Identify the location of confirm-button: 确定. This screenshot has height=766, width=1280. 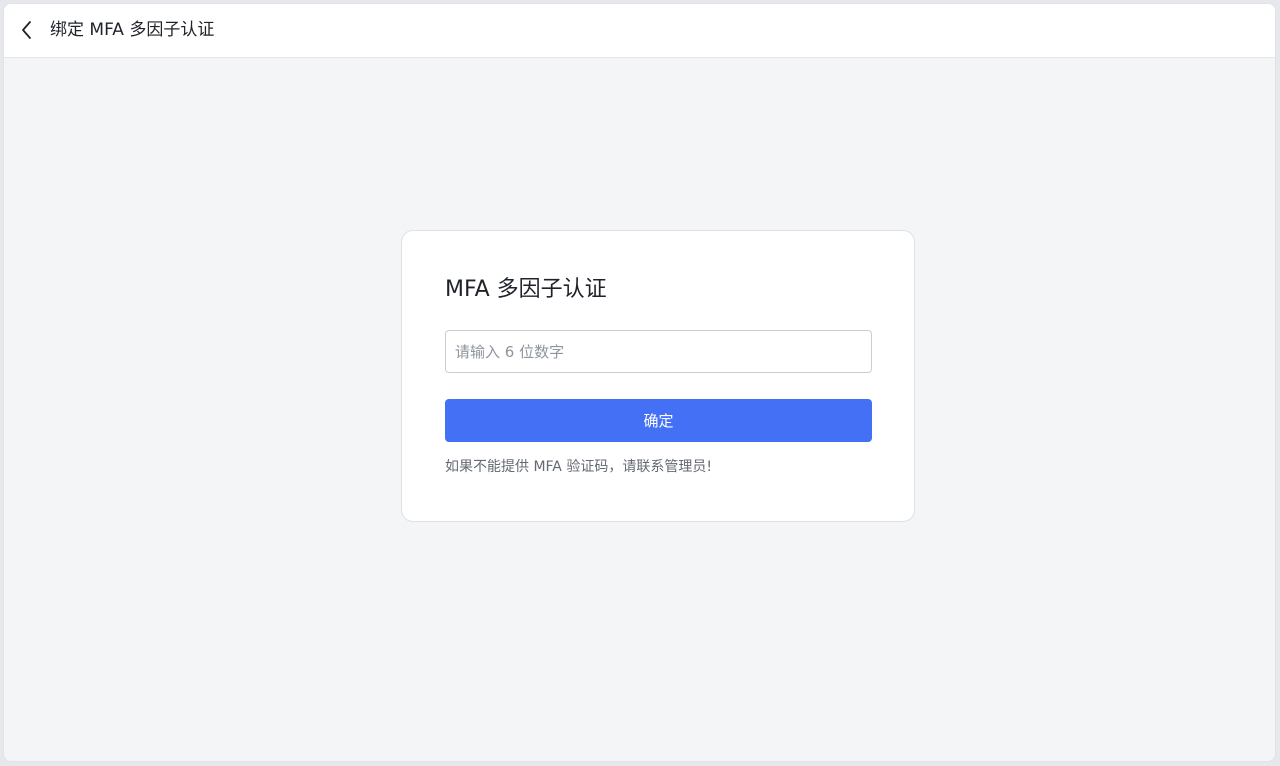
(658, 420).